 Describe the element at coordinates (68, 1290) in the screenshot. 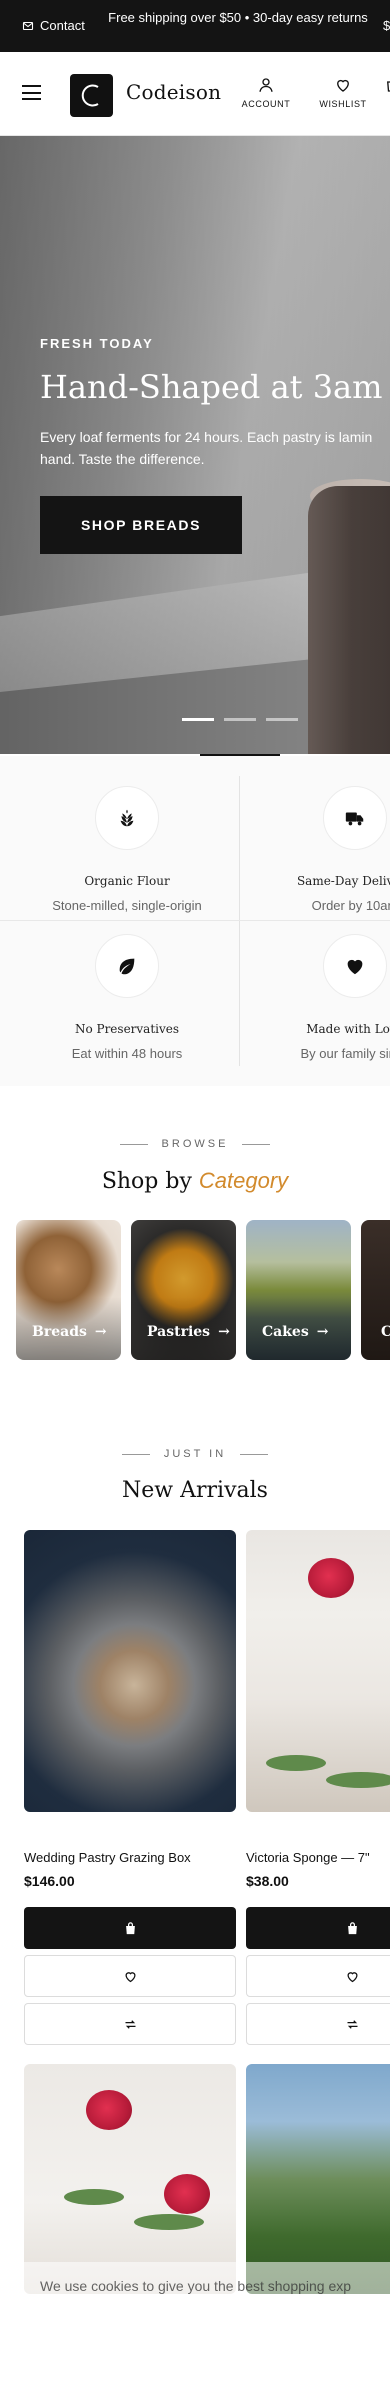

I see `category-card-breads: Breads →` at that location.